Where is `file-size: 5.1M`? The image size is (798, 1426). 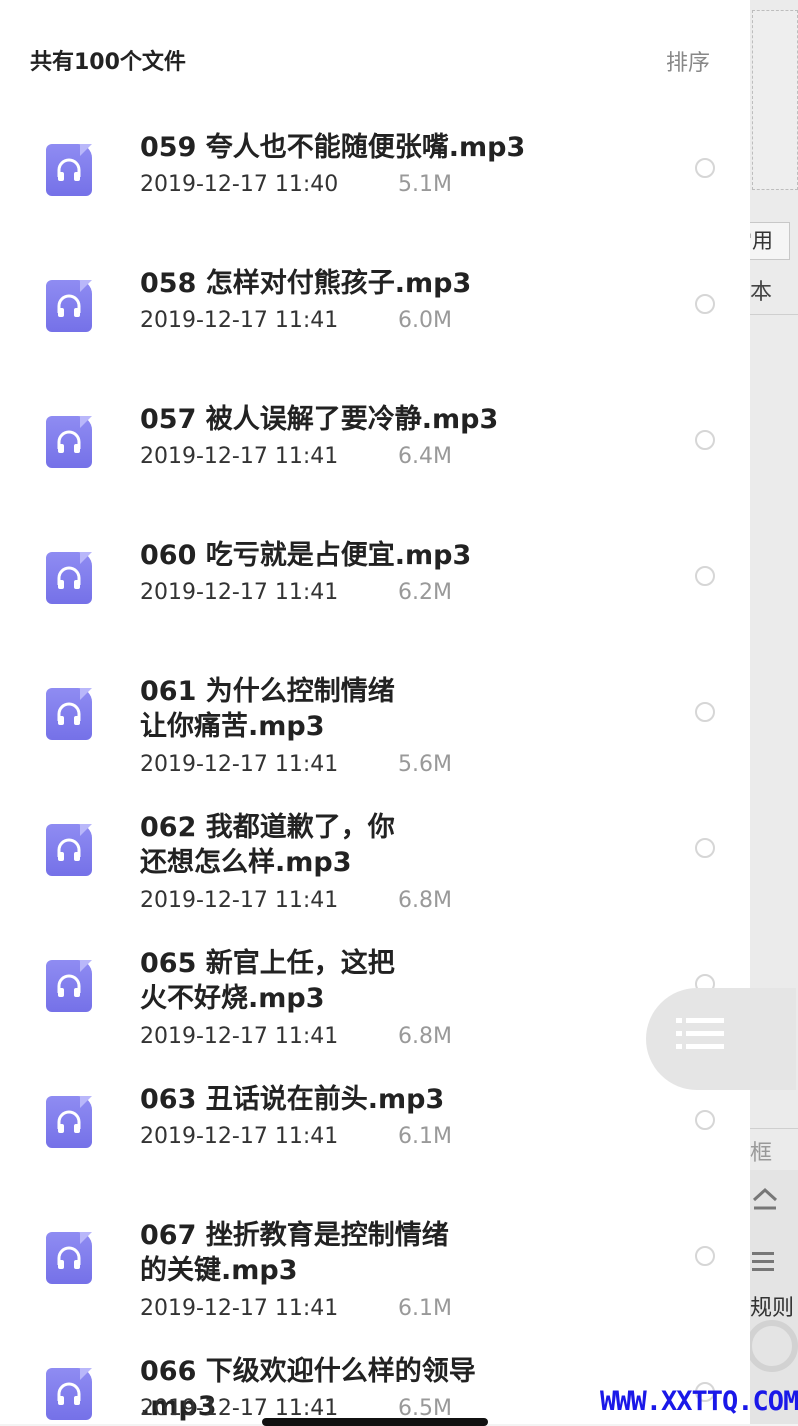
file-size: 5.1M is located at coordinates (425, 184).